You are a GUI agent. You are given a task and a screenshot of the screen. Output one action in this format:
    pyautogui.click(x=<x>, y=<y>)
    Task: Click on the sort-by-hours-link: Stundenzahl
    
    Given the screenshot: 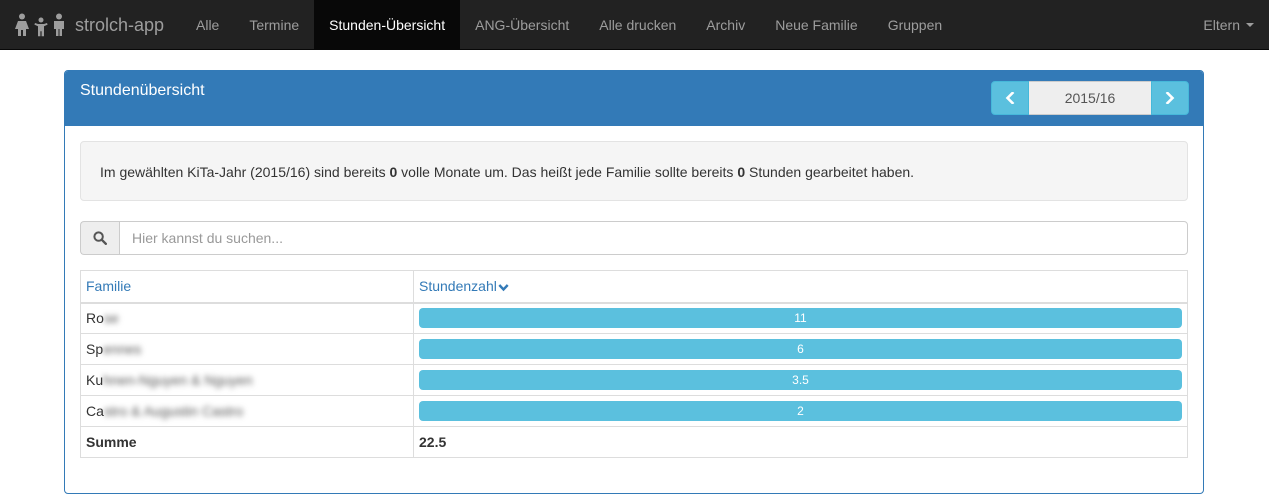 What is the action you would take?
    pyautogui.click(x=464, y=286)
    